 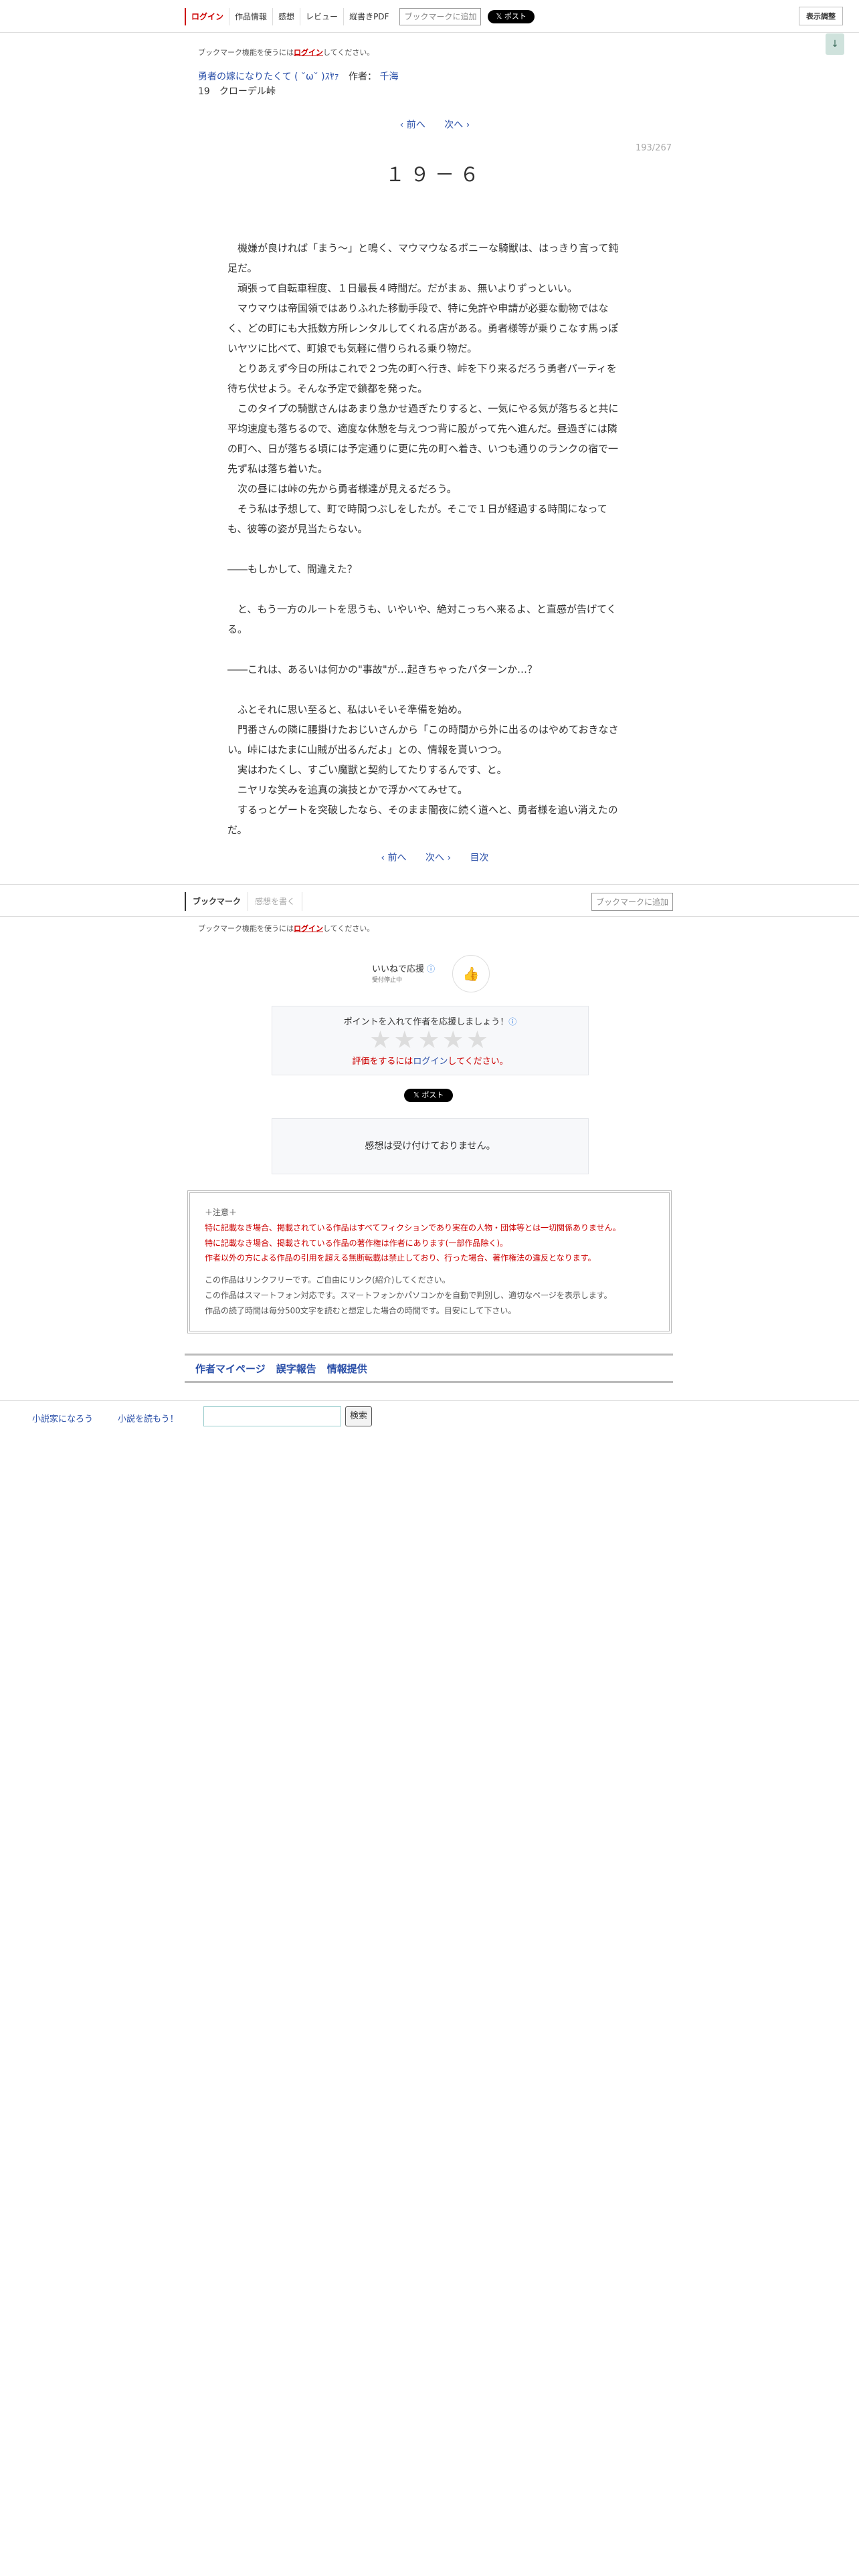 I want to click on login-tab: ログイン, so click(x=207, y=16).